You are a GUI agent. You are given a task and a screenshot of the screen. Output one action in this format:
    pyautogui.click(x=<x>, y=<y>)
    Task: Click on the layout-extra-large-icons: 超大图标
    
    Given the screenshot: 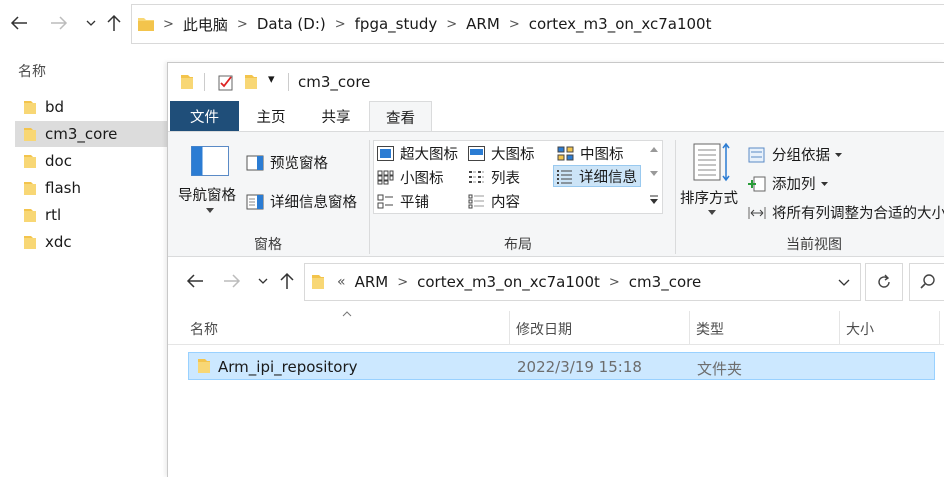 What is the action you would take?
    pyautogui.click(x=417, y=153)
    